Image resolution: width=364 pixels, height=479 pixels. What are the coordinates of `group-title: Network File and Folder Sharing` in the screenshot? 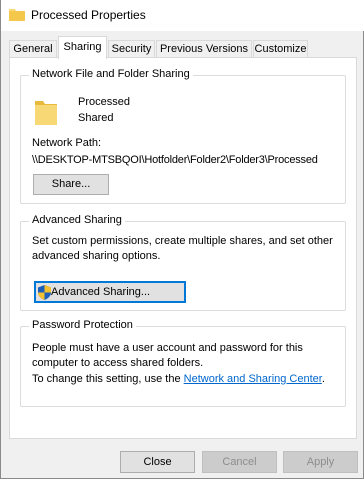 It's located at (111, 74).